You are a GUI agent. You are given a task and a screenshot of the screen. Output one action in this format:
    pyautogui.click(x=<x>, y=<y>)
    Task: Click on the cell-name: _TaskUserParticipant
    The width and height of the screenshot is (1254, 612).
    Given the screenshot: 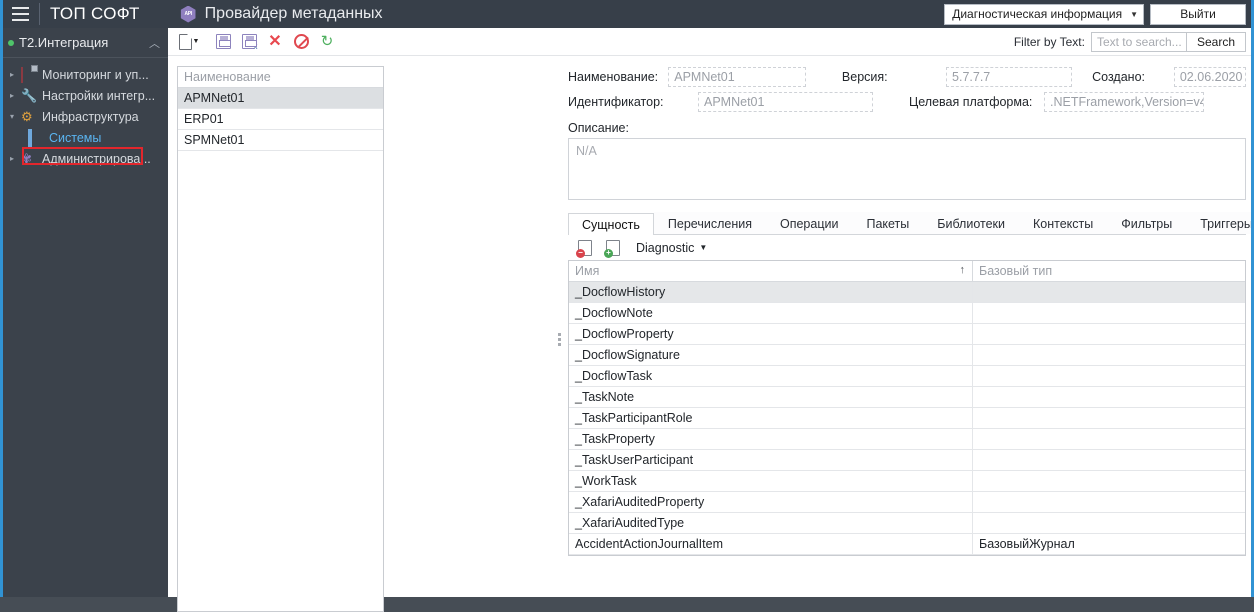 What is the action you would take?
    pyautogui.click(x=771, y=460)
    